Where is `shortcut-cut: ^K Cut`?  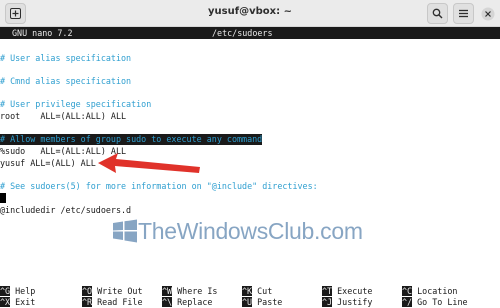 shortcut-cut: ^K Cut is located at coordinates (257, 291).